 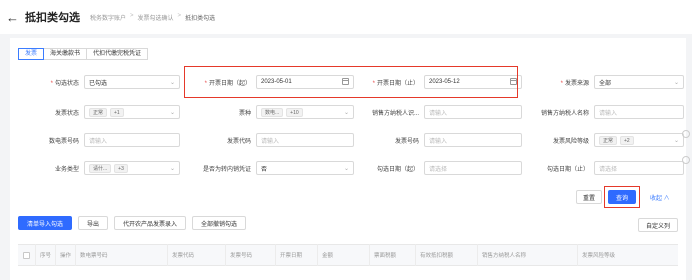 What do you see at coordinates (589, 197) in the screenshot?
I see `reset-button: 重置` at bounding box center [589, 197].